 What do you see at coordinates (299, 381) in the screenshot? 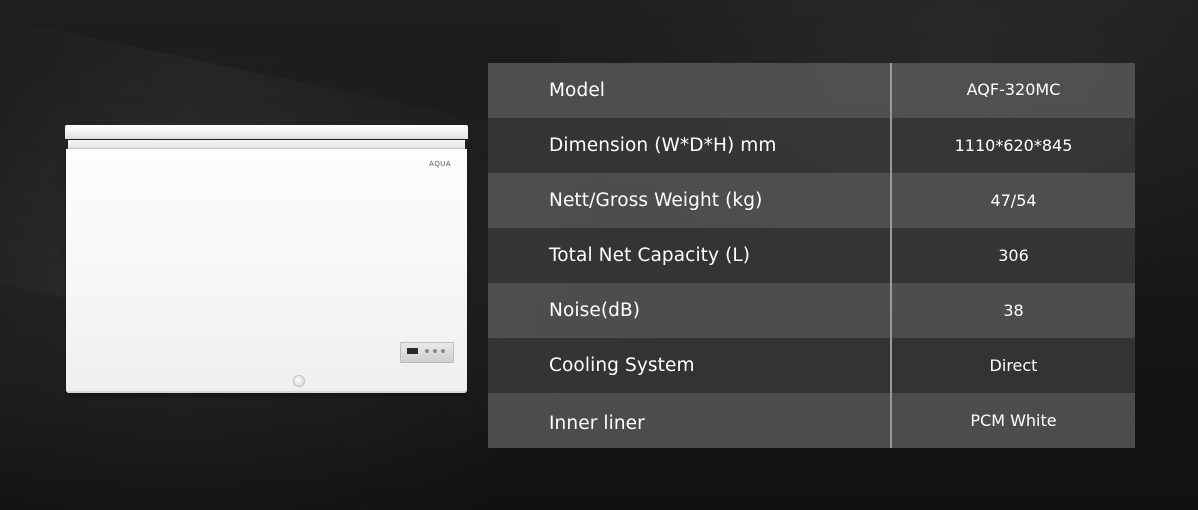
I see `freezer-lock-icon` at bounding box center [299, 381].